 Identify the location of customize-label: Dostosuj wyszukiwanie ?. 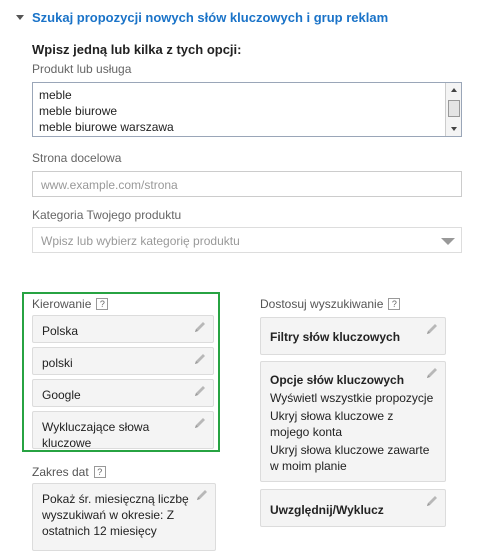
(330, 304).